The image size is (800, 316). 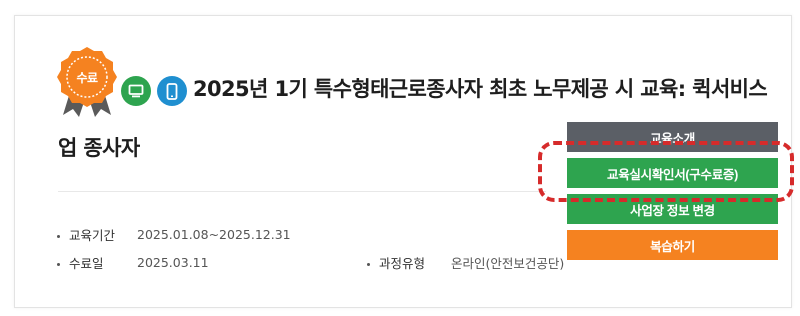 I want to click on completion-label: 수료일, so click(x=86, y=263).